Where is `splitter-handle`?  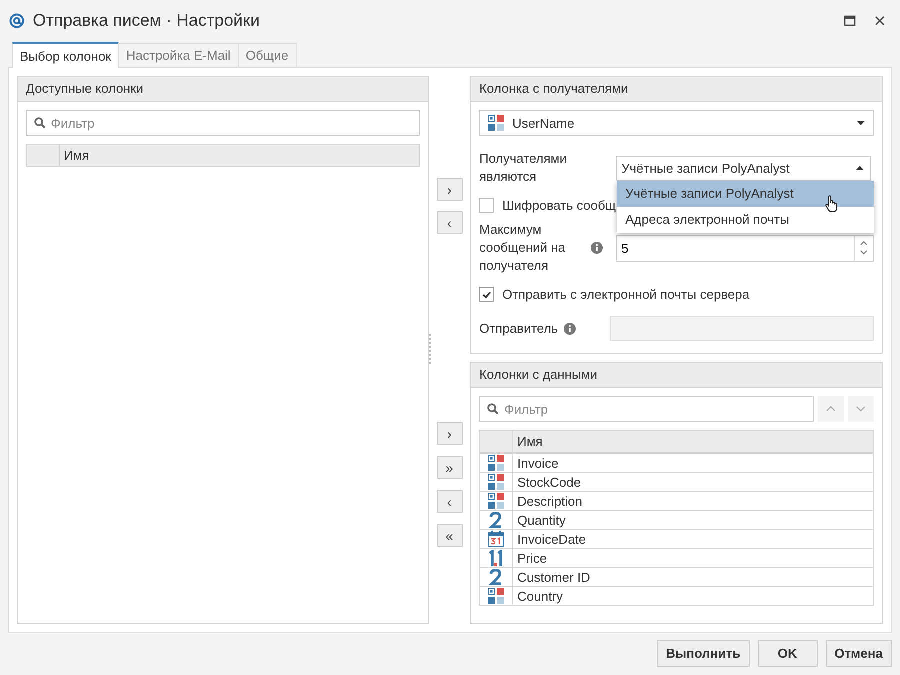
splitter-handle is located at coordinates (430, 349).